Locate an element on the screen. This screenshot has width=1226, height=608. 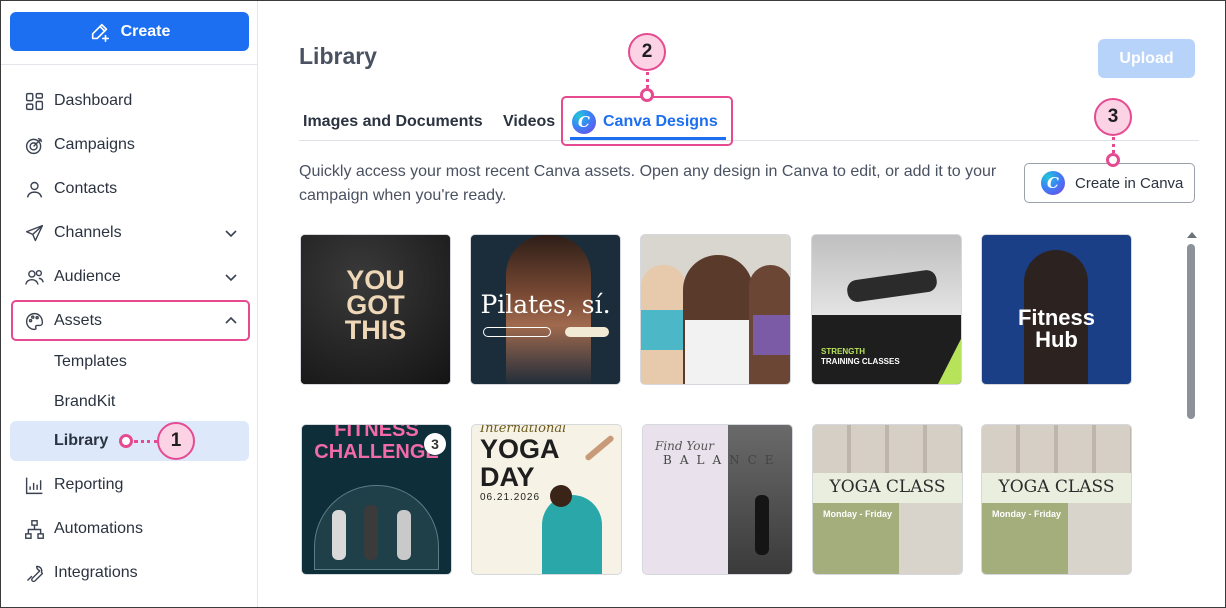
flow-icon is located at coordinates (34, 529).